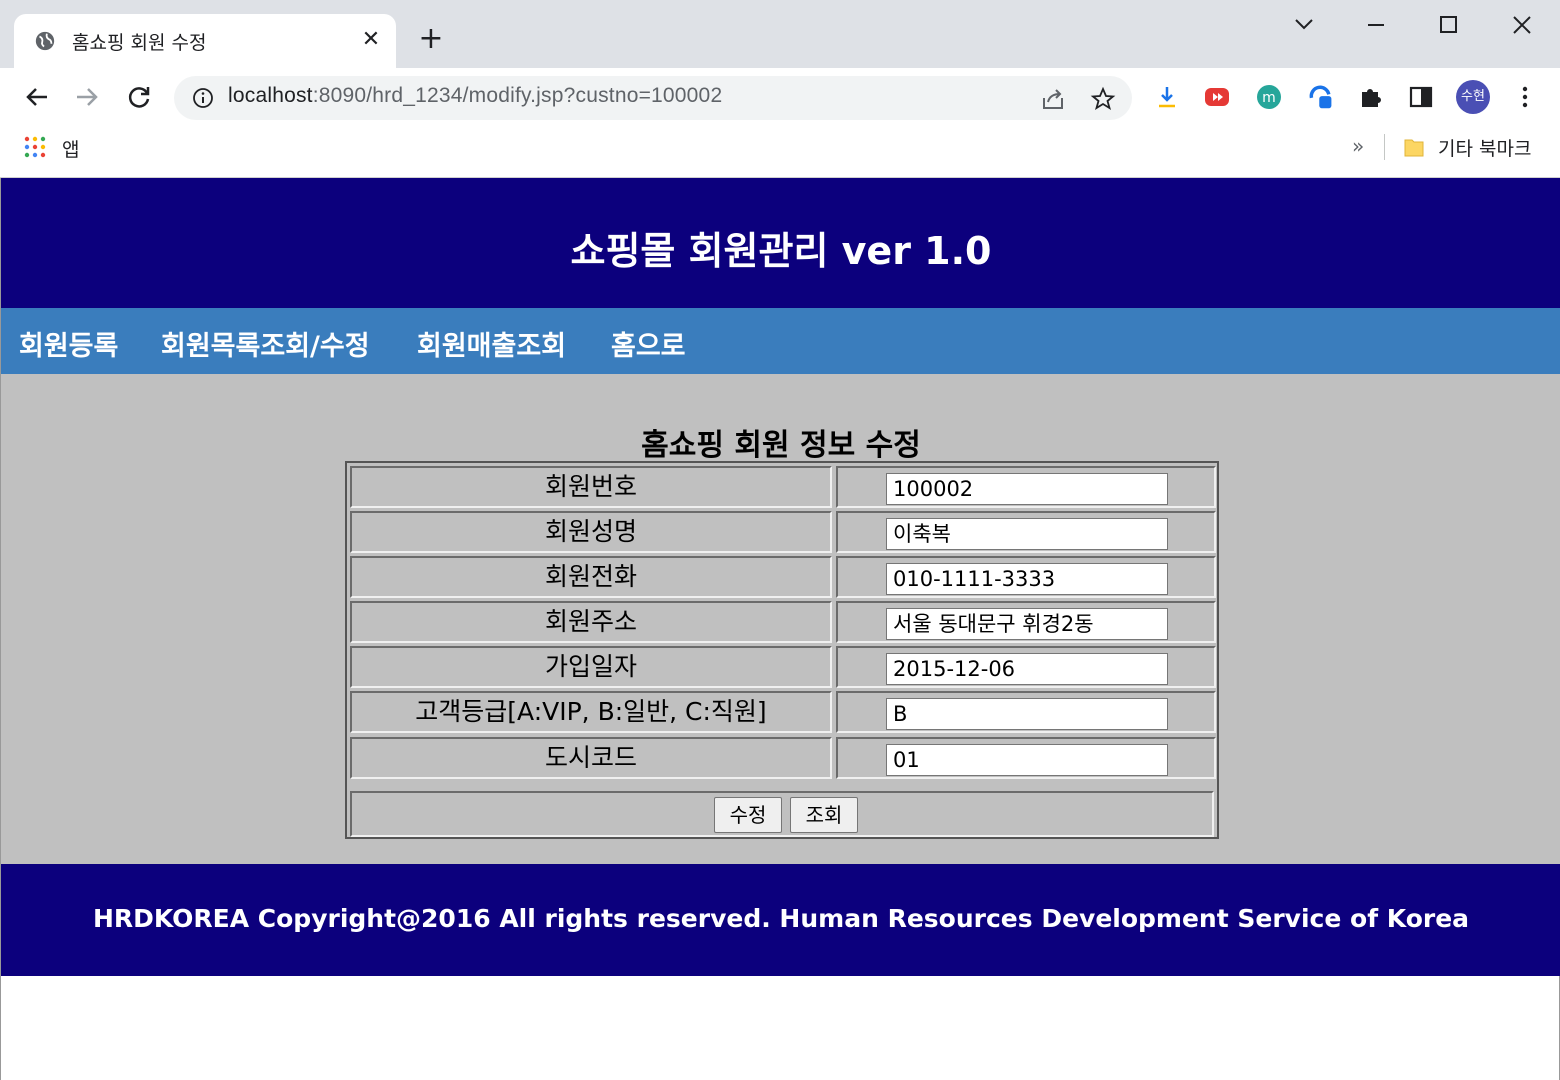  I want to click on table-row: 도시코드 01, so click(783, 758).